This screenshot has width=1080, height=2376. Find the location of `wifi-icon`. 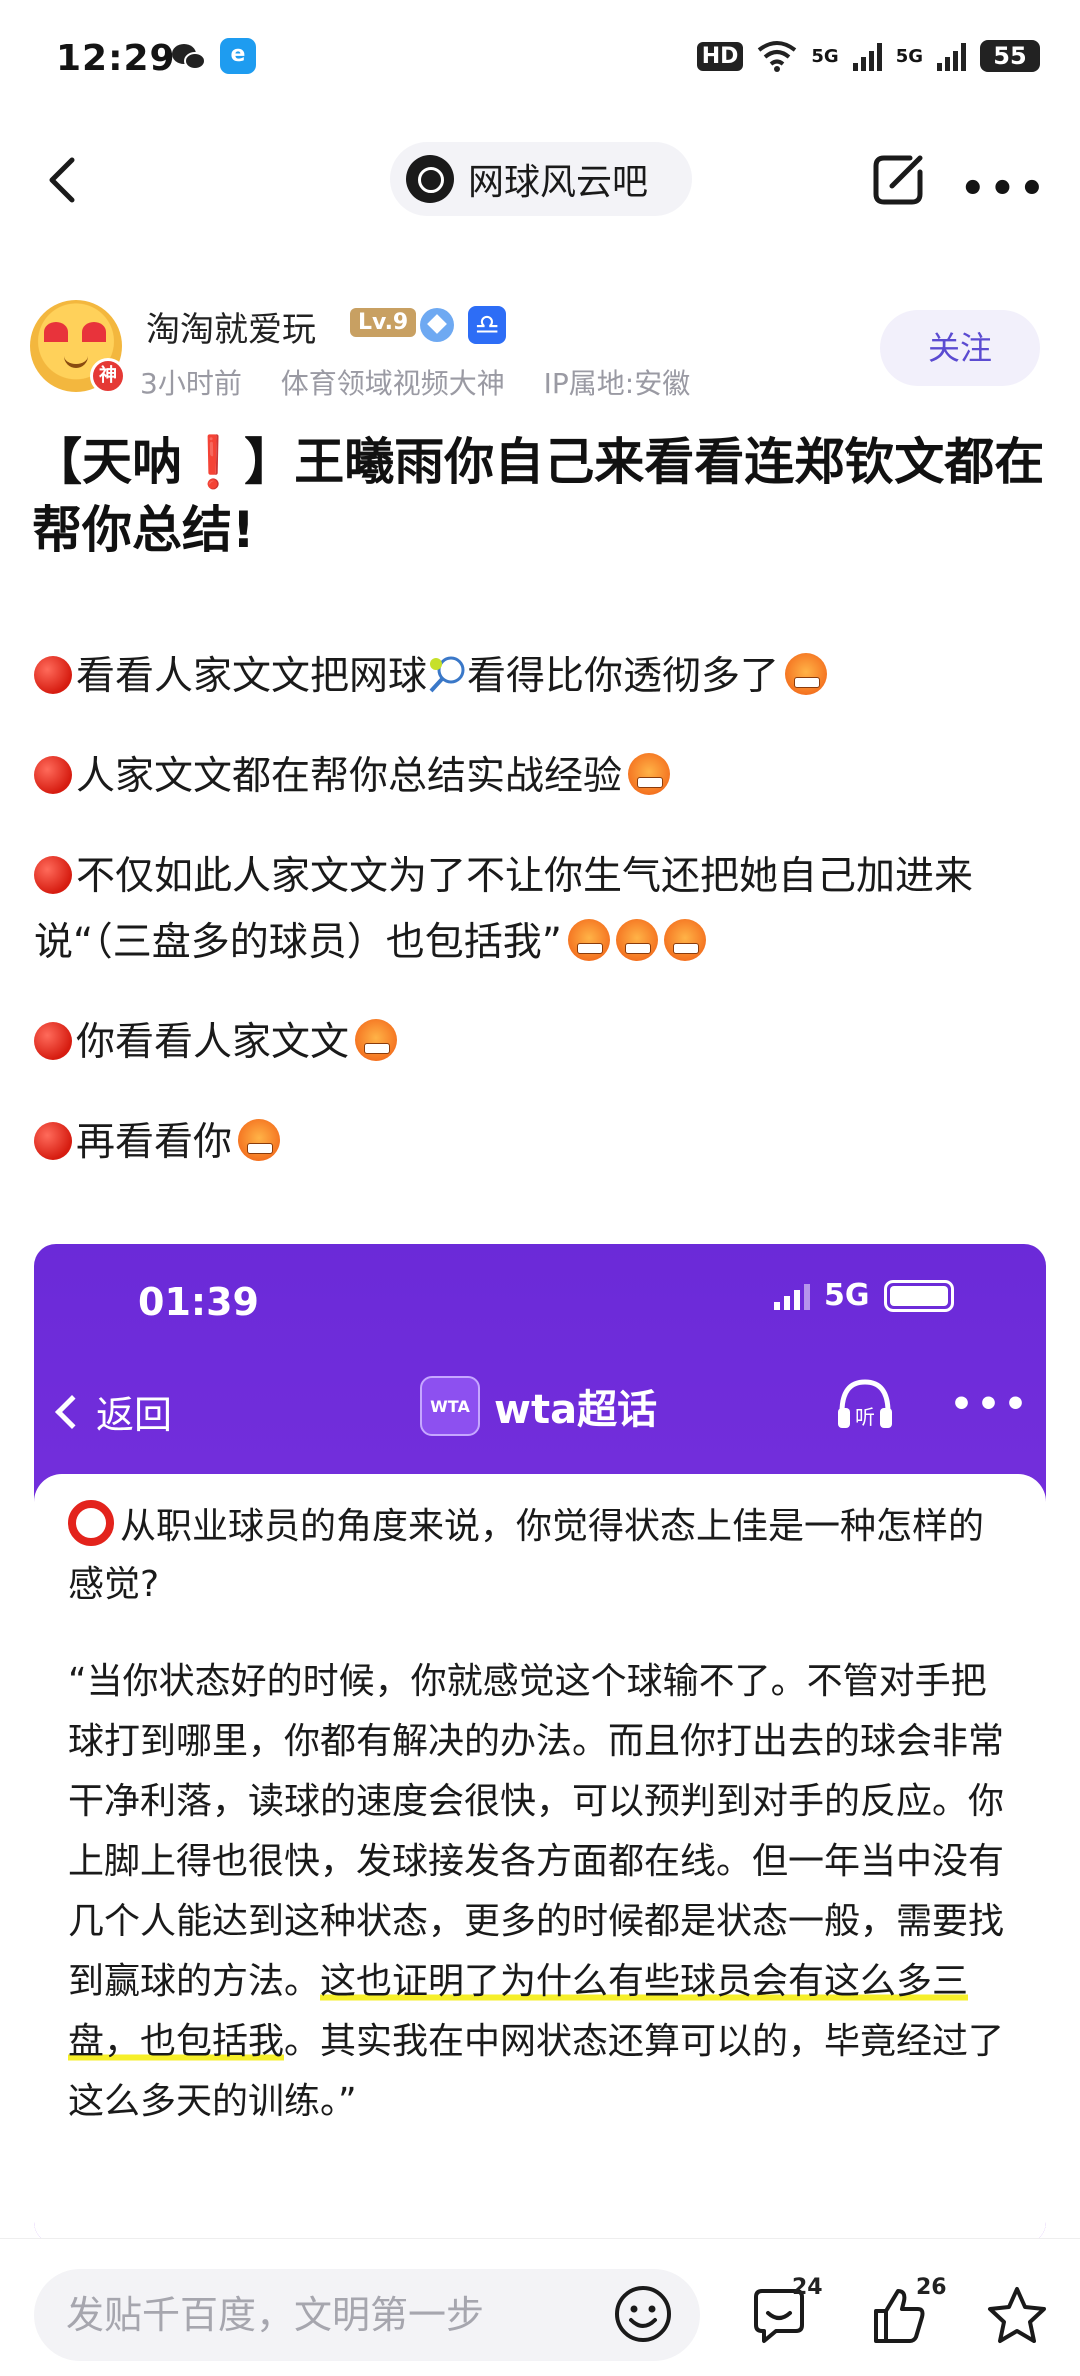

wifi-icon is located at coordinates (777, 56).